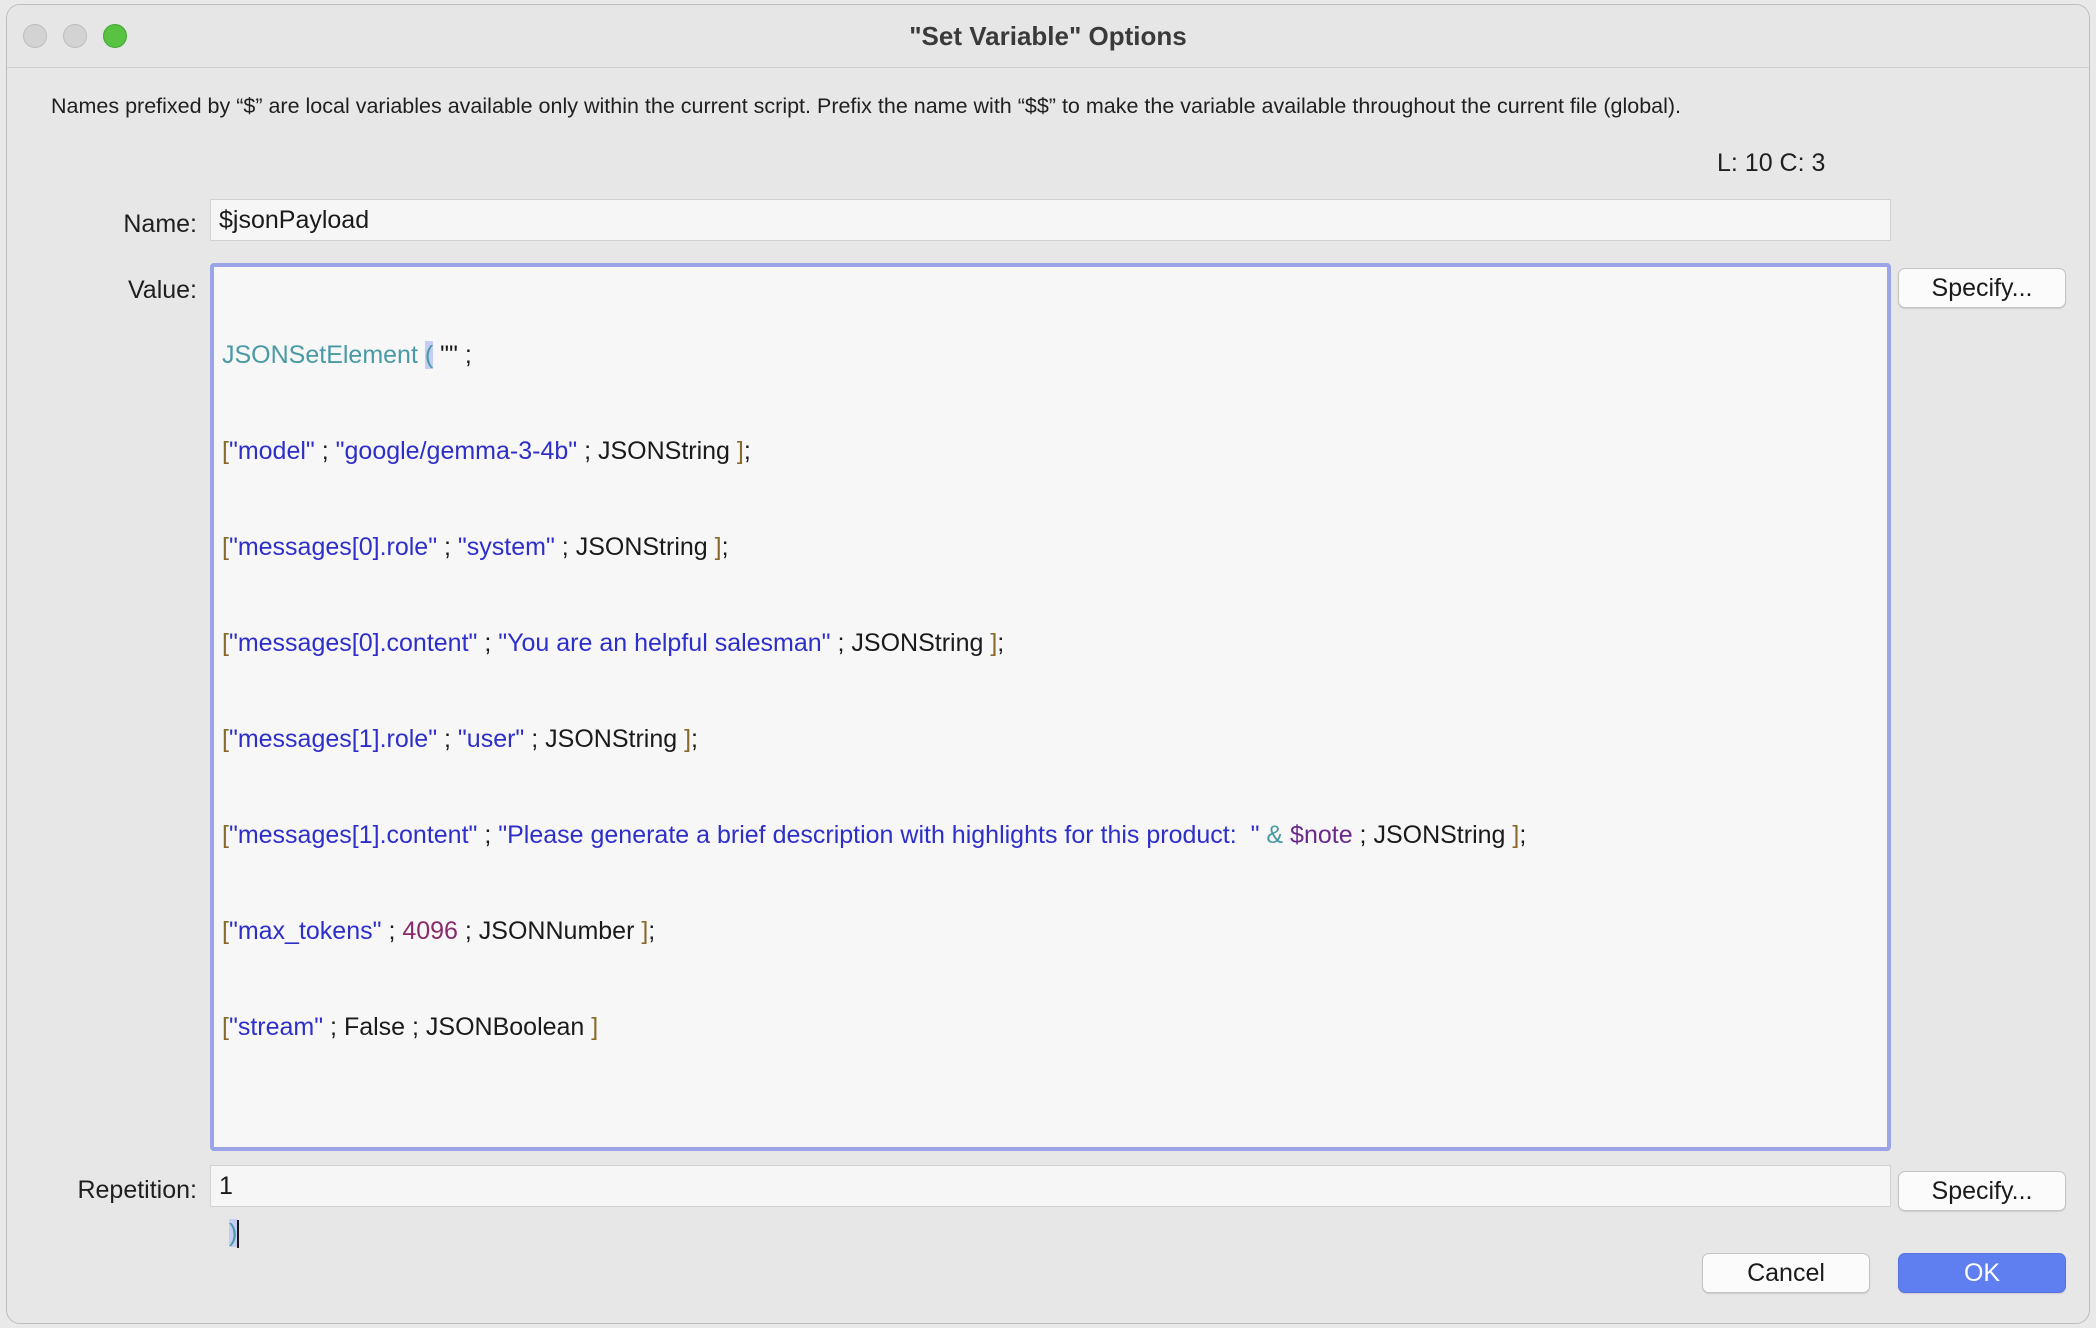  I want to click on title-bar: "Set Variable" Options, so click(1048, 36).